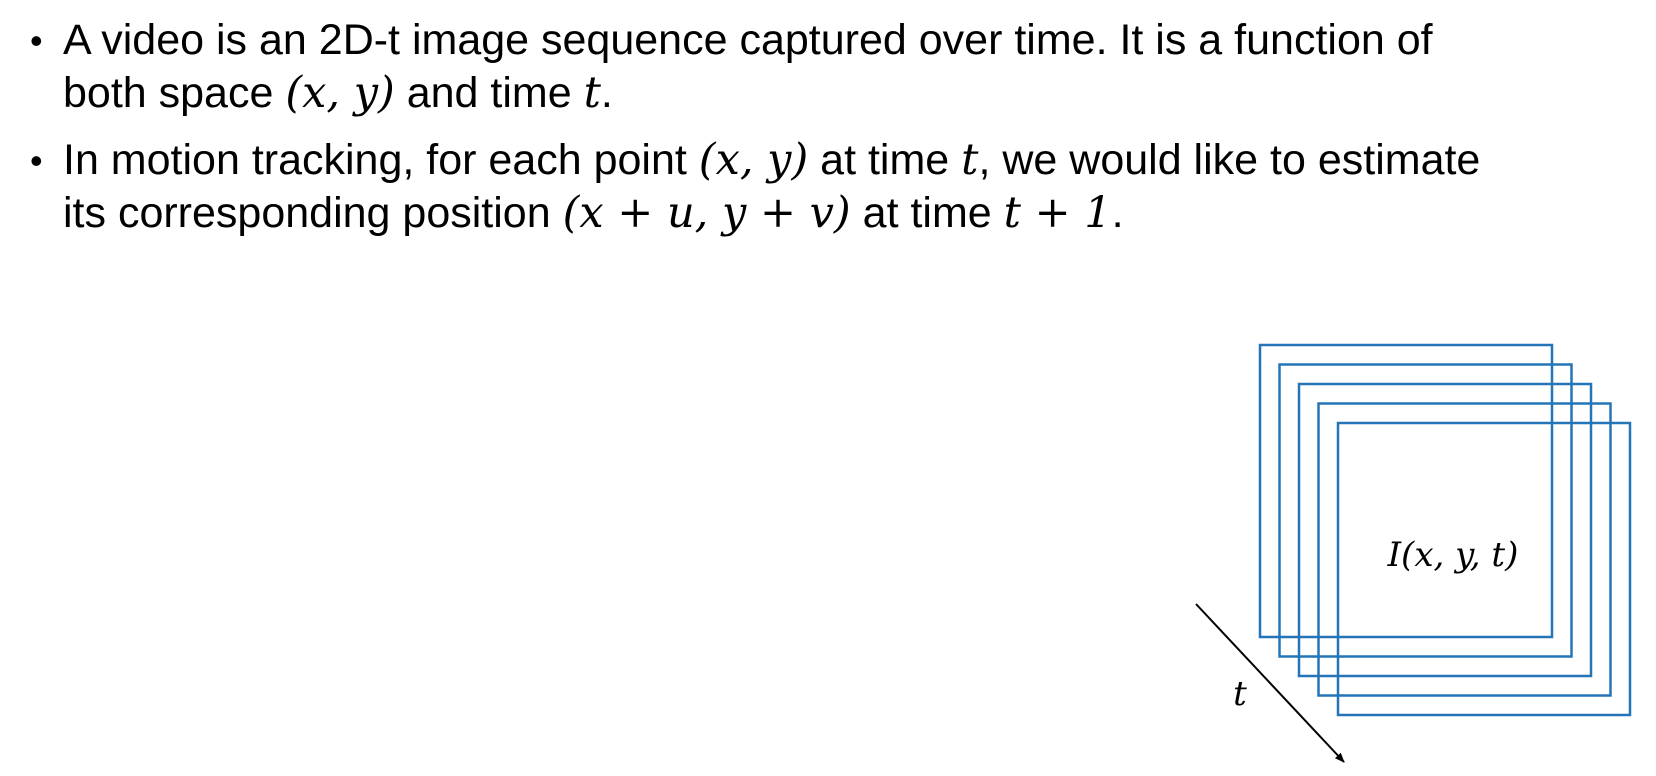 The height and width of the screenshot is (776, 1656). I want to click on time-axis-label: t, so click(1240, 694).